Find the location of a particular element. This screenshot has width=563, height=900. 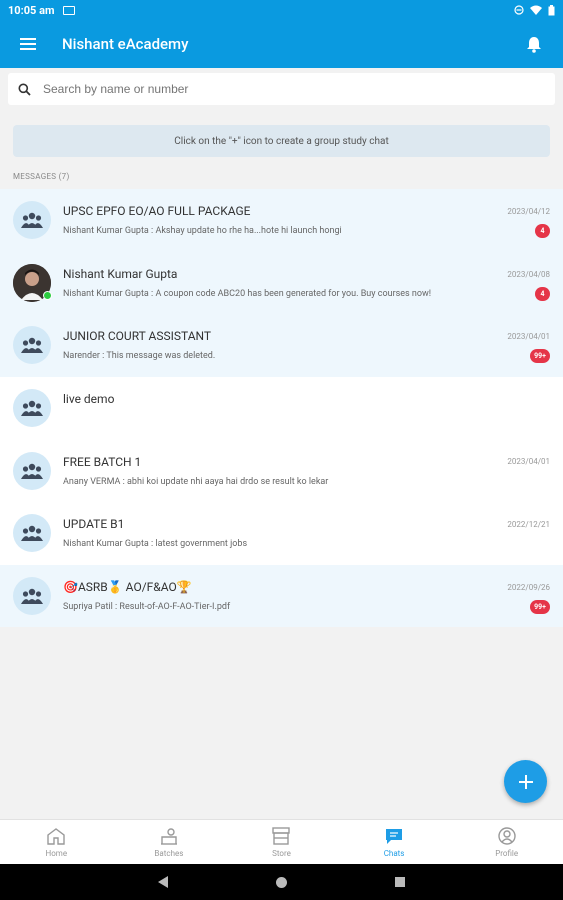

plus-icon is located at coordinates (525, 781).